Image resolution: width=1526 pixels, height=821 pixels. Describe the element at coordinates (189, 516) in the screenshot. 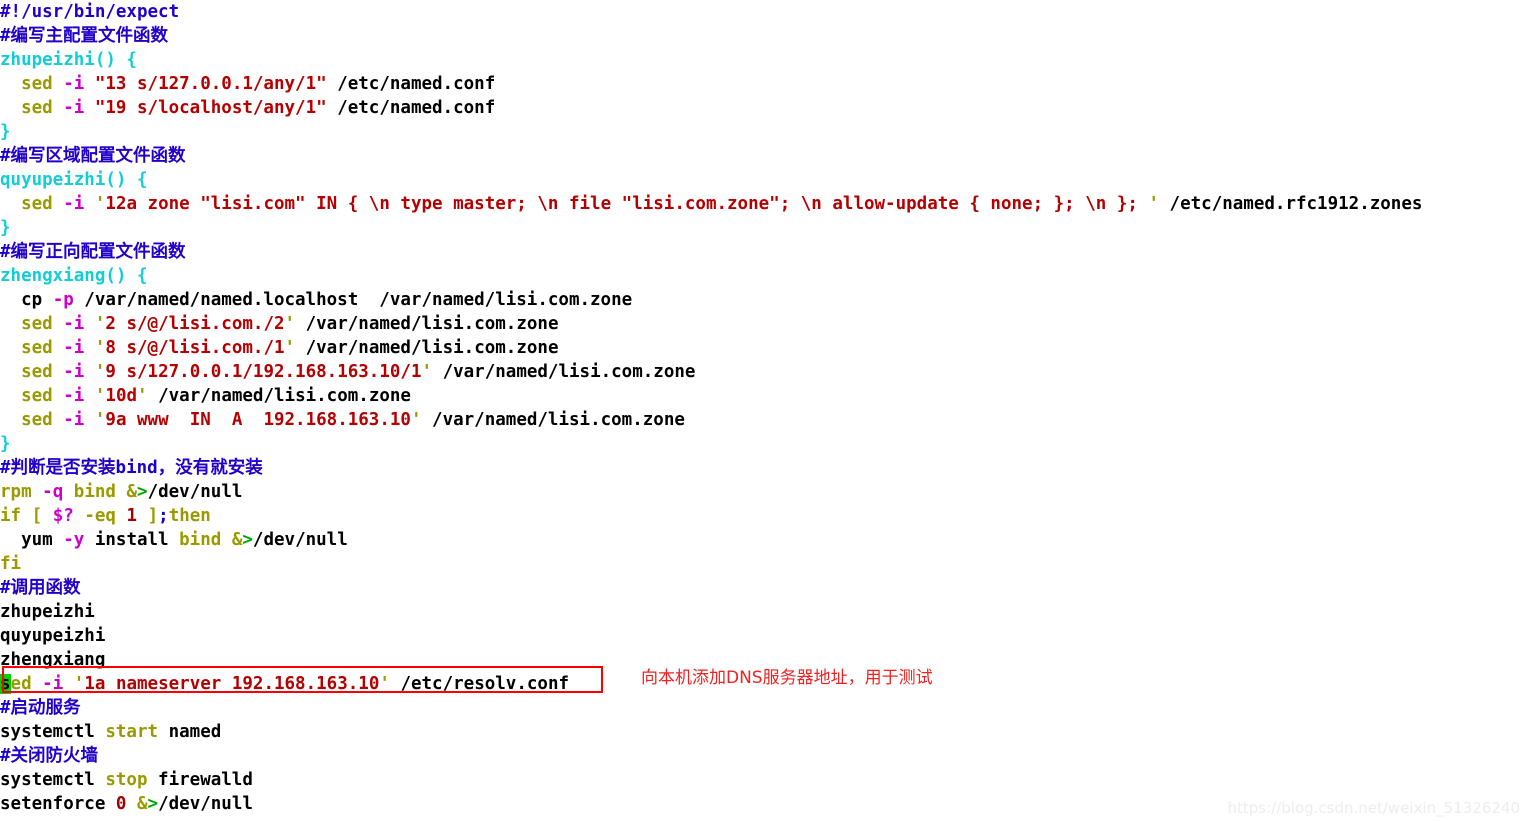

I see `code-token: then` at that location.